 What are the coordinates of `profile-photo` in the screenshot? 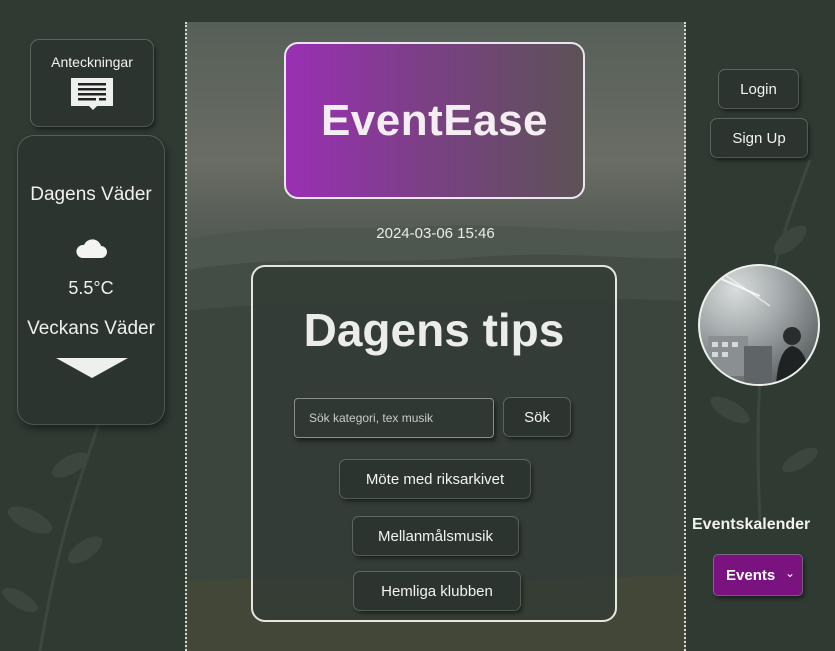 It's located at (759, 326).